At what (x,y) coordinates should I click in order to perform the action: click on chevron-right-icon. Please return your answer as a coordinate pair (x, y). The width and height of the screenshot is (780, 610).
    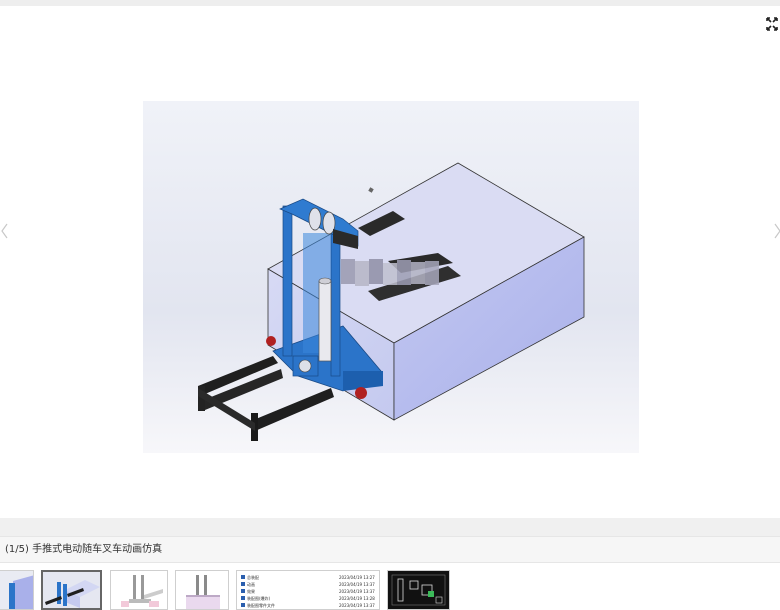
    Looking at the image, I should click on (777, 231).